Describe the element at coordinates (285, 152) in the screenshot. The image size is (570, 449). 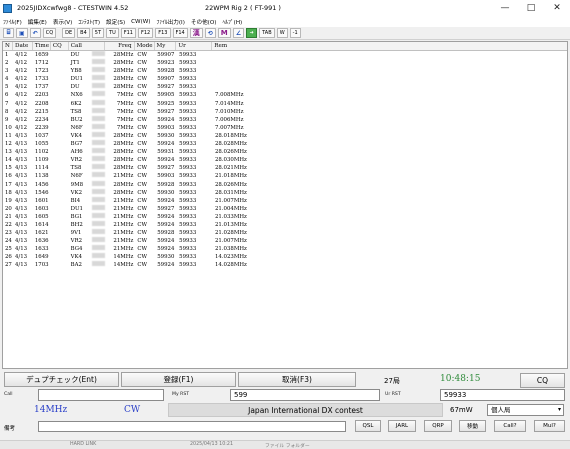
I see `table-row: 13 4/13 1102 AH6 28MHz CW 59931 59933 28.026MHz` at that location.